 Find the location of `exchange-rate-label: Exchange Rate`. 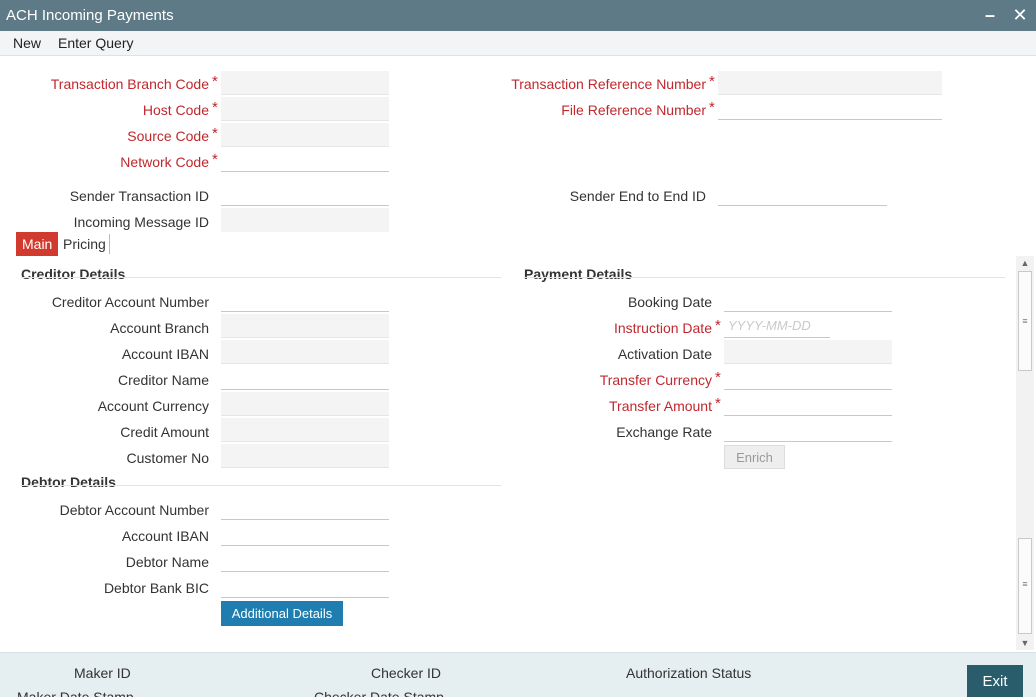

exchange-rate-label: Exchange Rate is located at coordinates (664, 432).